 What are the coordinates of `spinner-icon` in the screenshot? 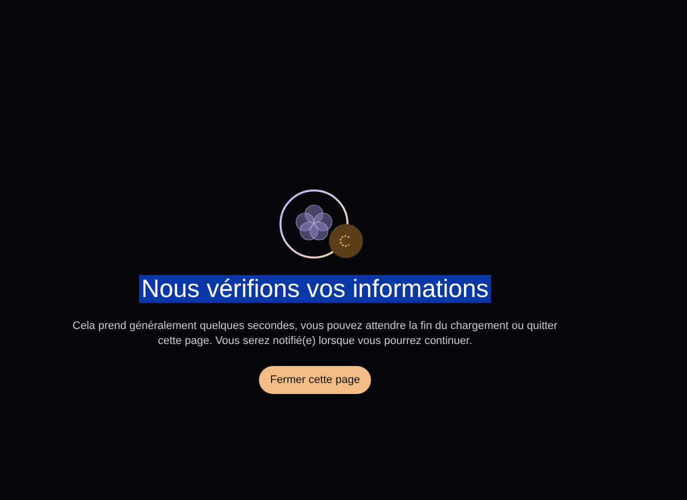 It's located at (346, 241).